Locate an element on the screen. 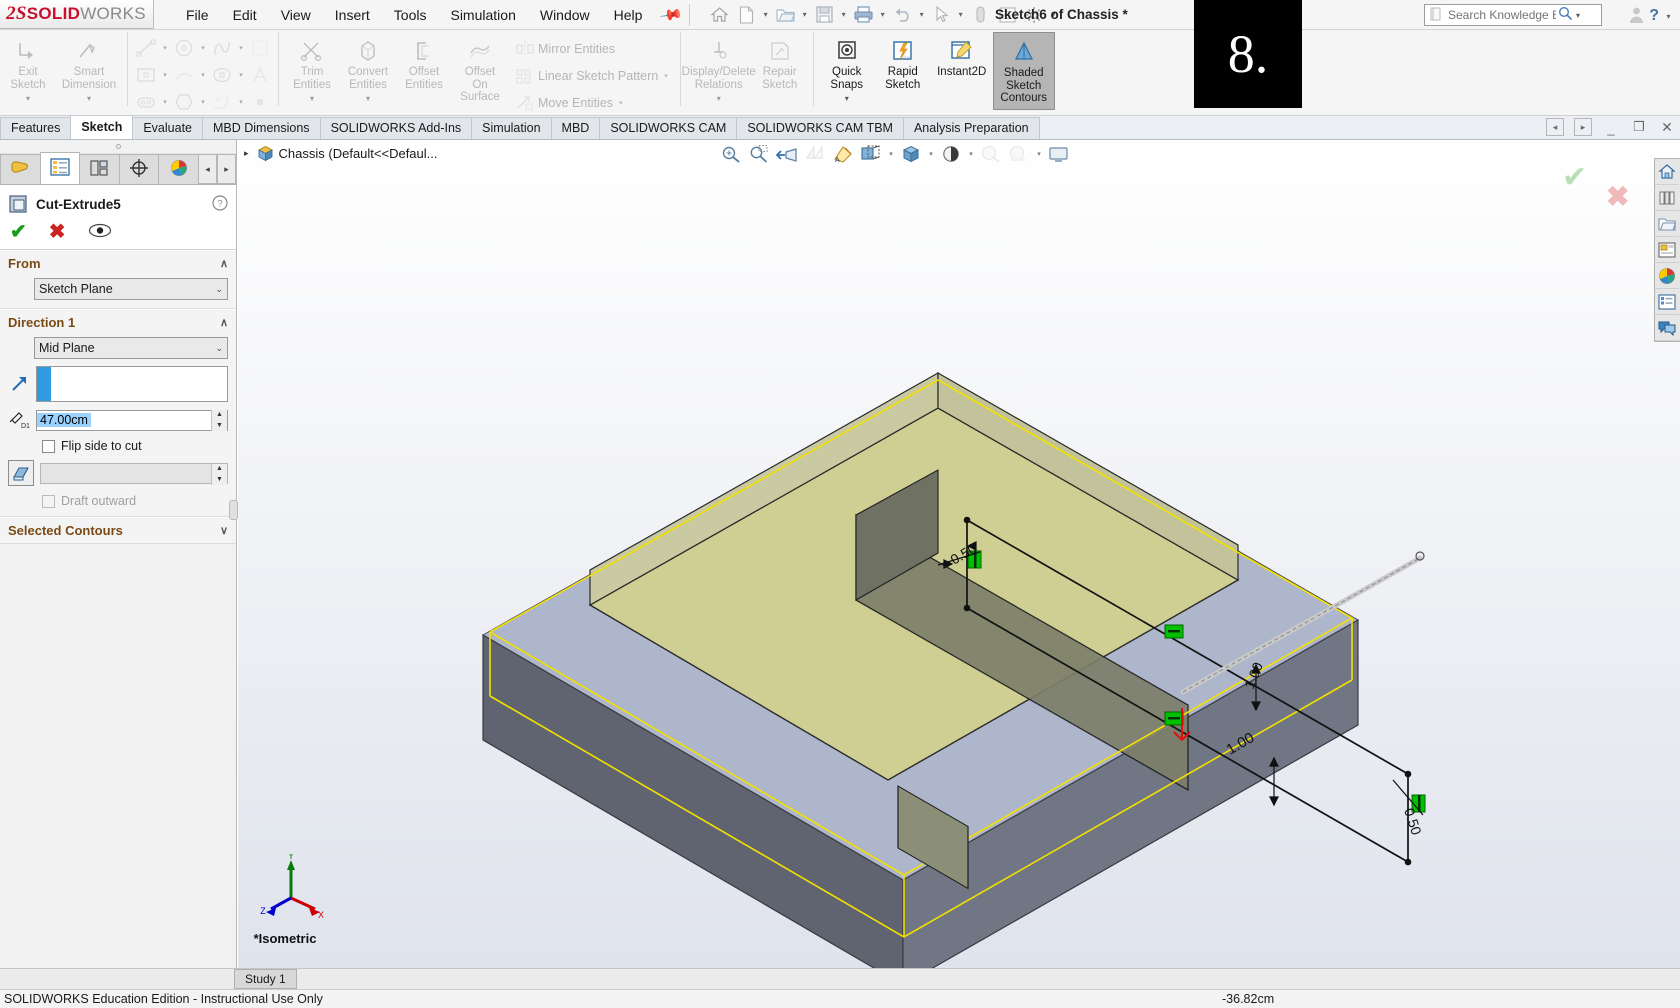 The width and height of the screenshot is (1680, 1008). undo-caret-icon: ▾ is located at coordinates (921, 15).